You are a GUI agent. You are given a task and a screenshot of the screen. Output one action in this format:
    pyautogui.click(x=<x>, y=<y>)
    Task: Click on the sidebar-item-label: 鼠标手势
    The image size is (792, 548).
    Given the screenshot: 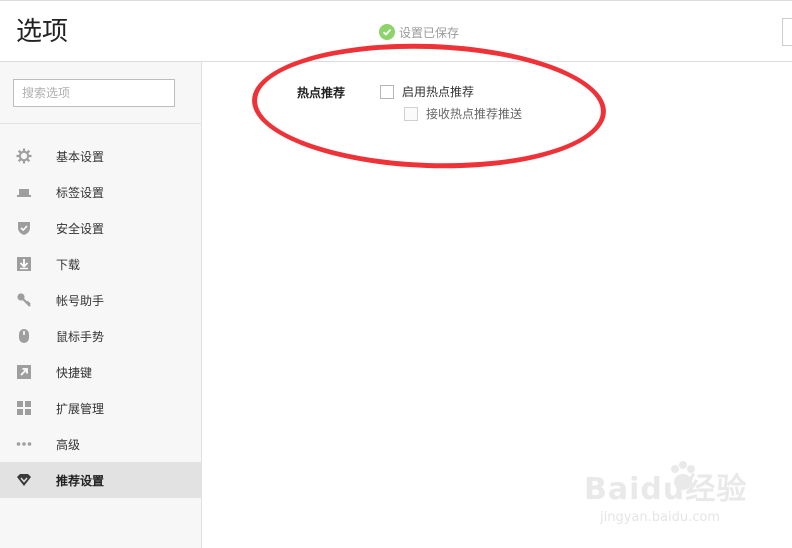 What is the action you would take?
    pyautogui.click(x=80, y=336)
    